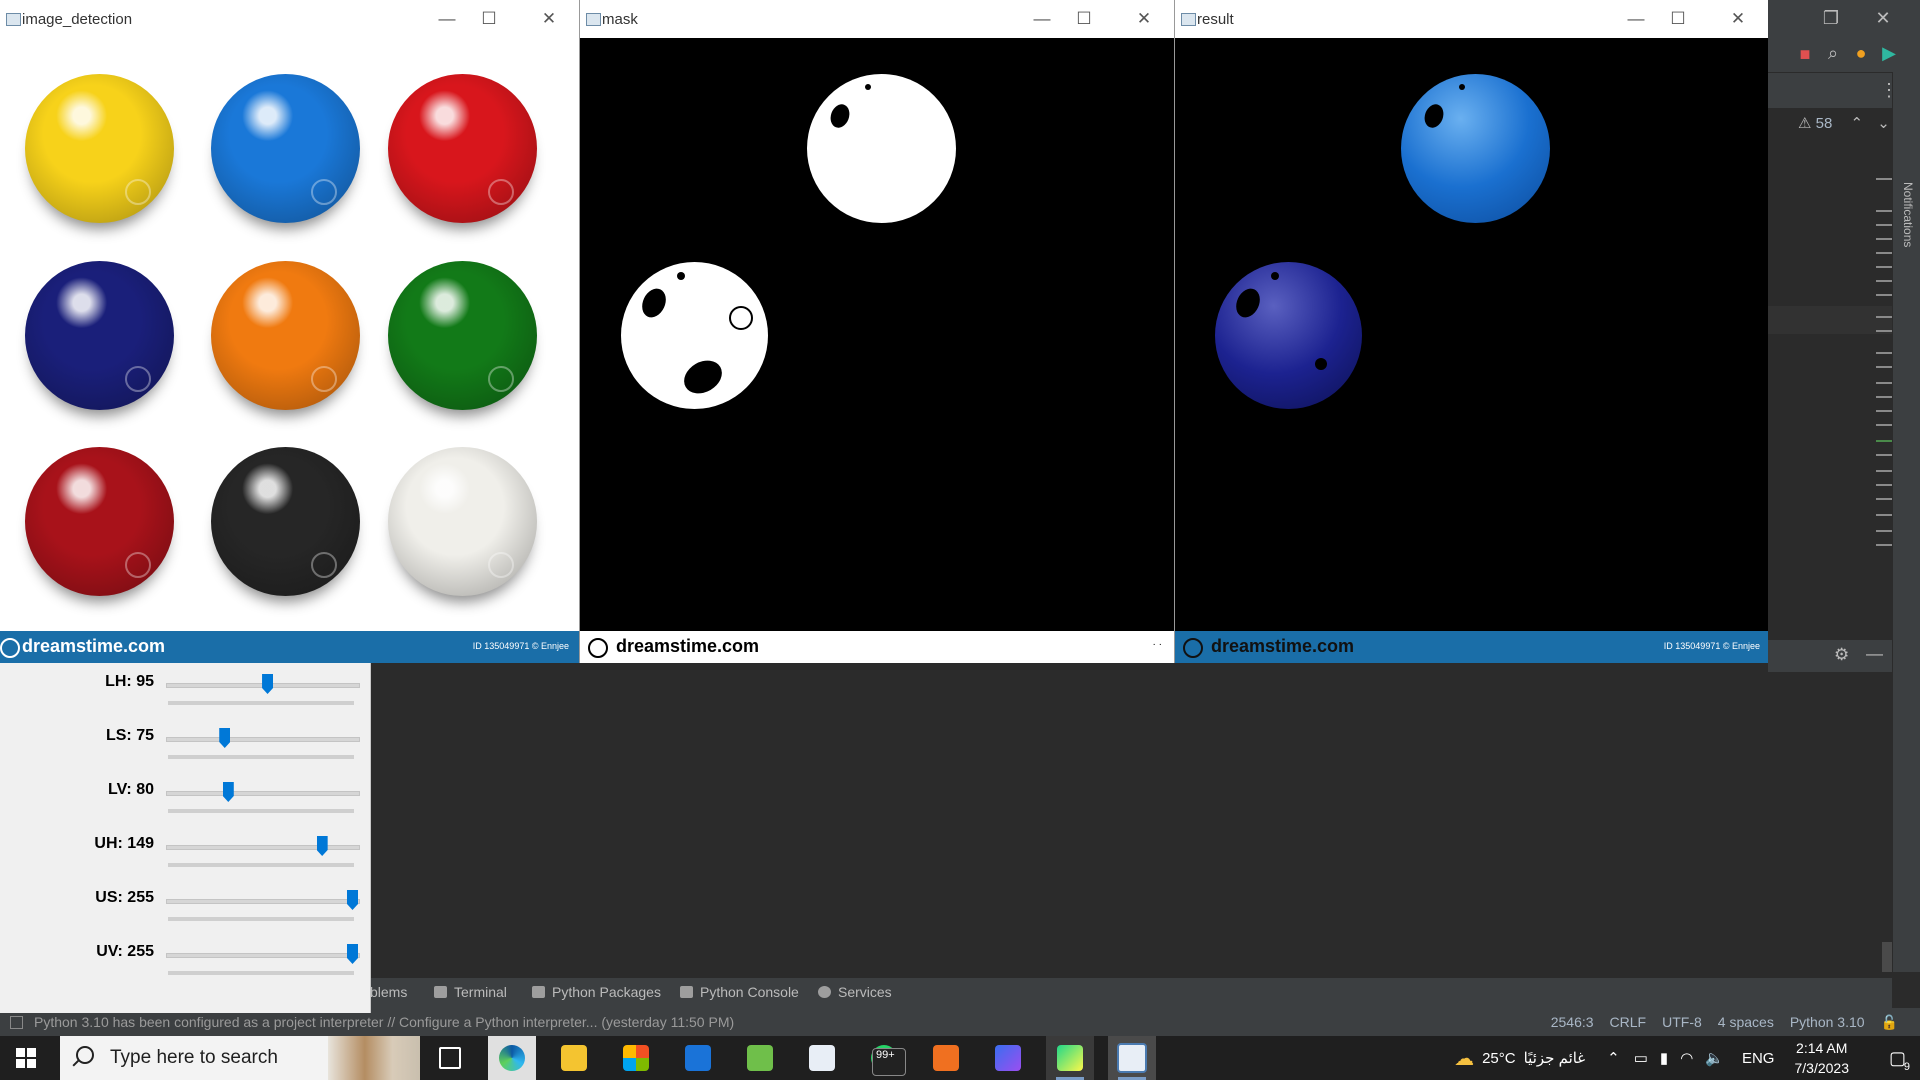 This screenshot has width=1920, height=1080. What do you see at coordinates (1288, 335) in the screenshot?
I see `result-navy-ball` at bounding box center [1288, 335].